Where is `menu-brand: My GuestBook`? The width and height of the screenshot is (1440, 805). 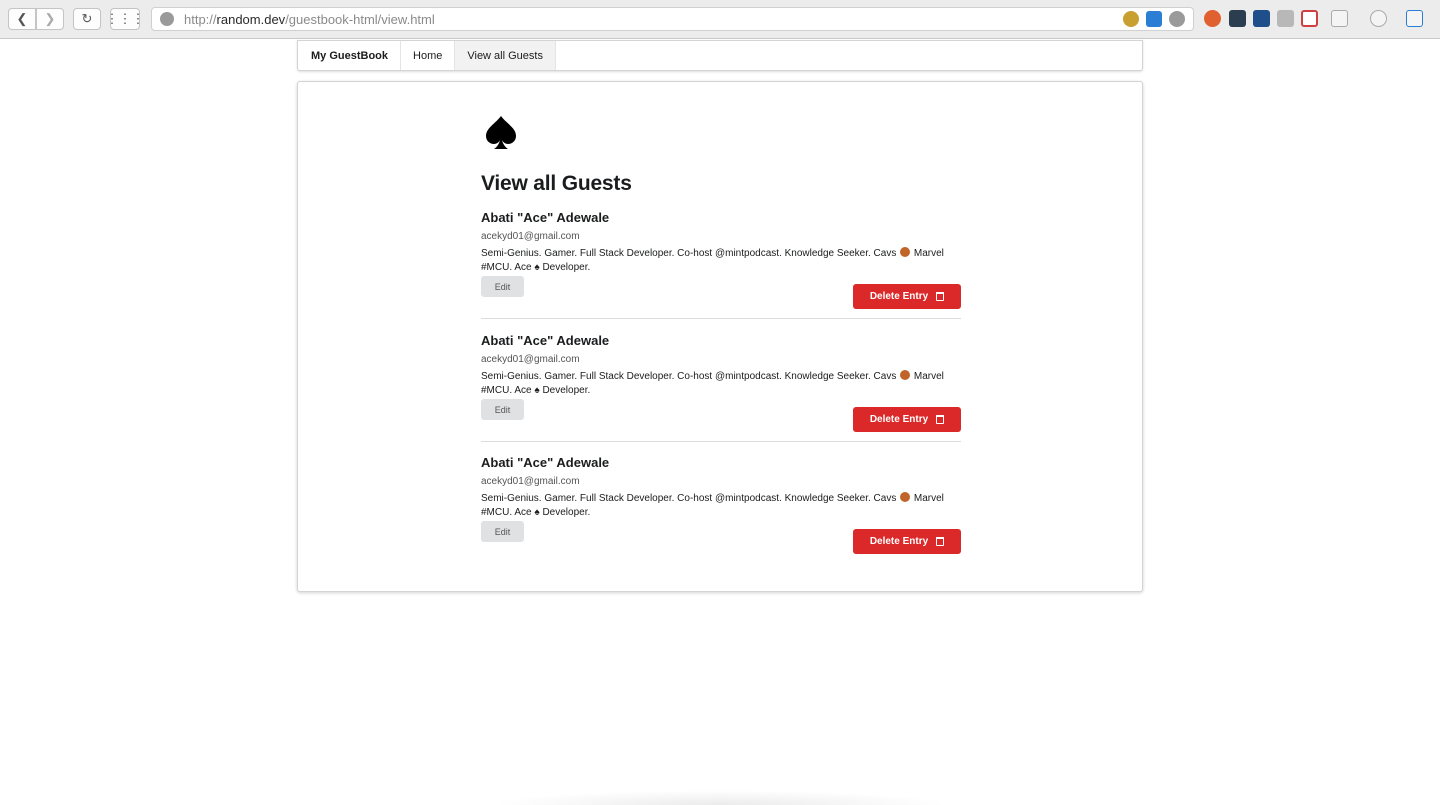
menu-brand: My GuestBook is located at coordinates (350, 55).